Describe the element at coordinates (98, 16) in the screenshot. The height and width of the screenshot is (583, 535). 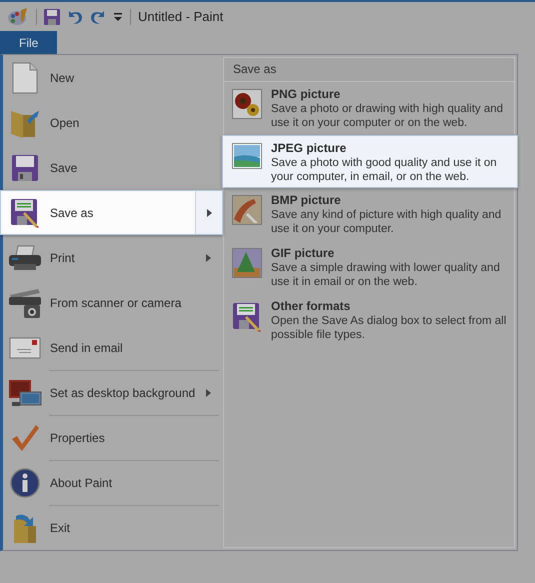
I see `redo-icon` at that location.